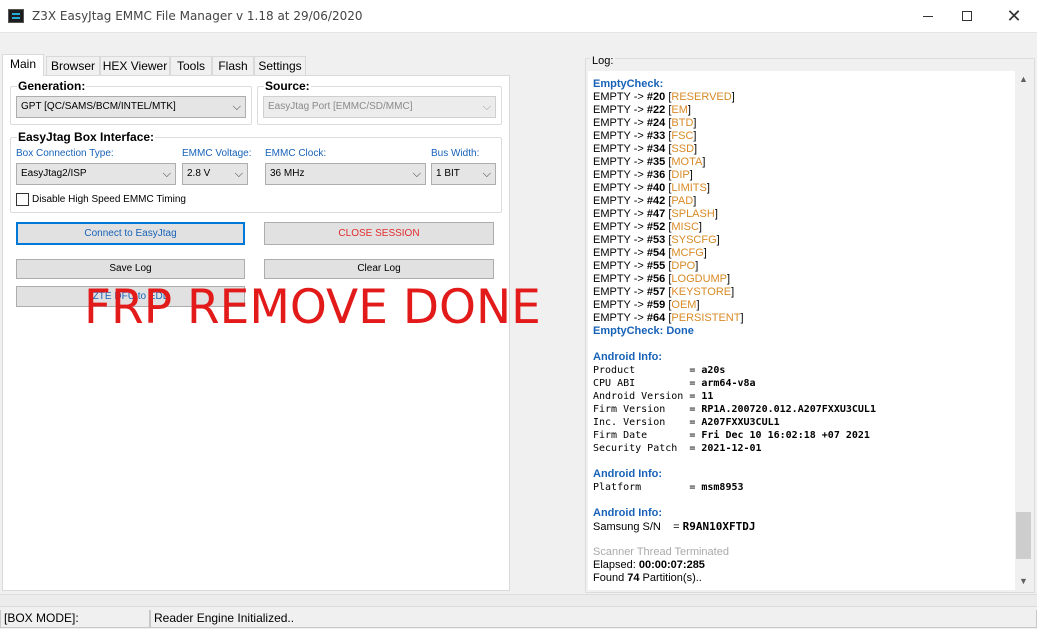 The height and width of the screenshot is (629, 1037). Describe the element at coordinates (656, 266) in the screenshot. I see `partition-number: #55` at that location.